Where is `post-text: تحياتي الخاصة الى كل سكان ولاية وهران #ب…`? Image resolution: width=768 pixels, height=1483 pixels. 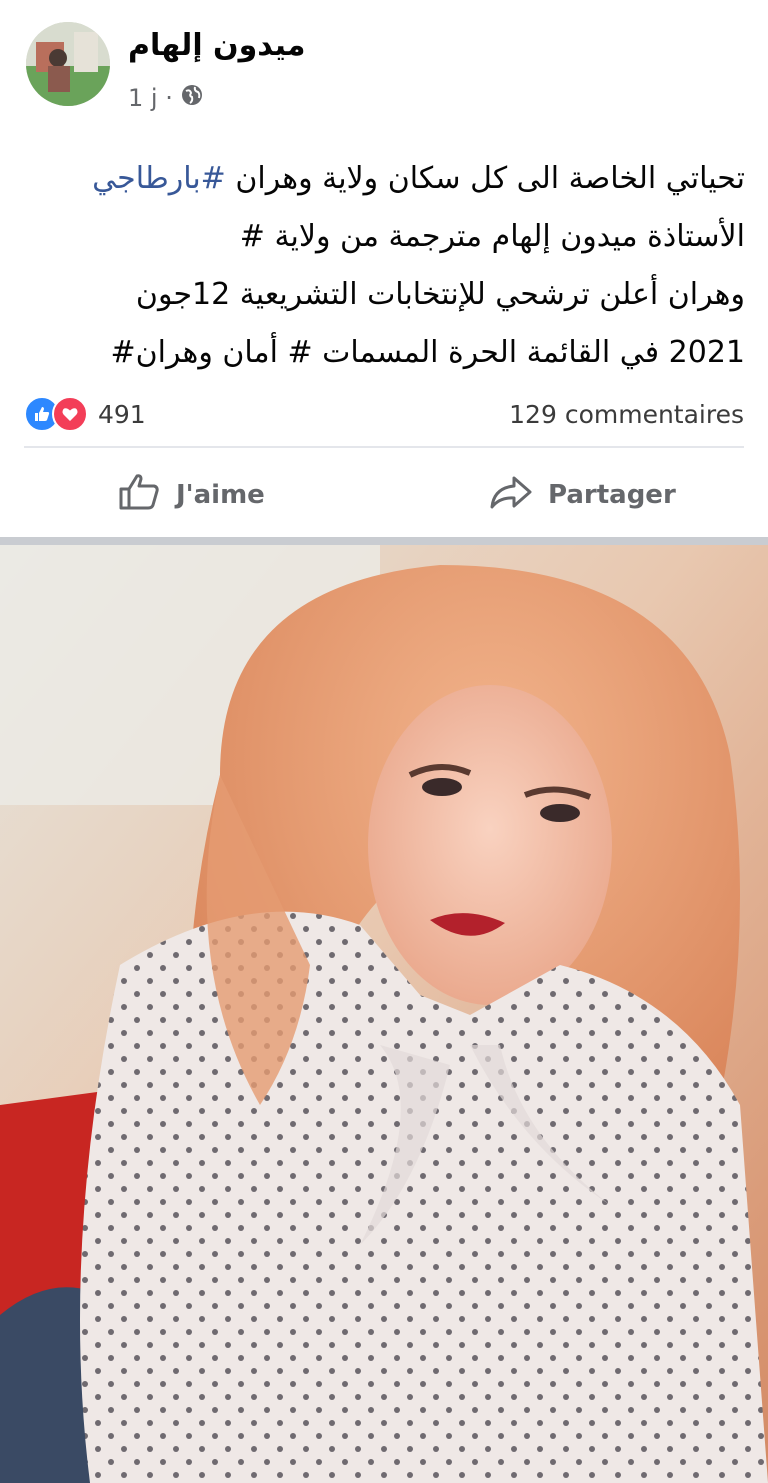 post-text: تحياتي الخاصة الى كل سكان ولاية وهران #ب… is located at coordinates (387, 266).